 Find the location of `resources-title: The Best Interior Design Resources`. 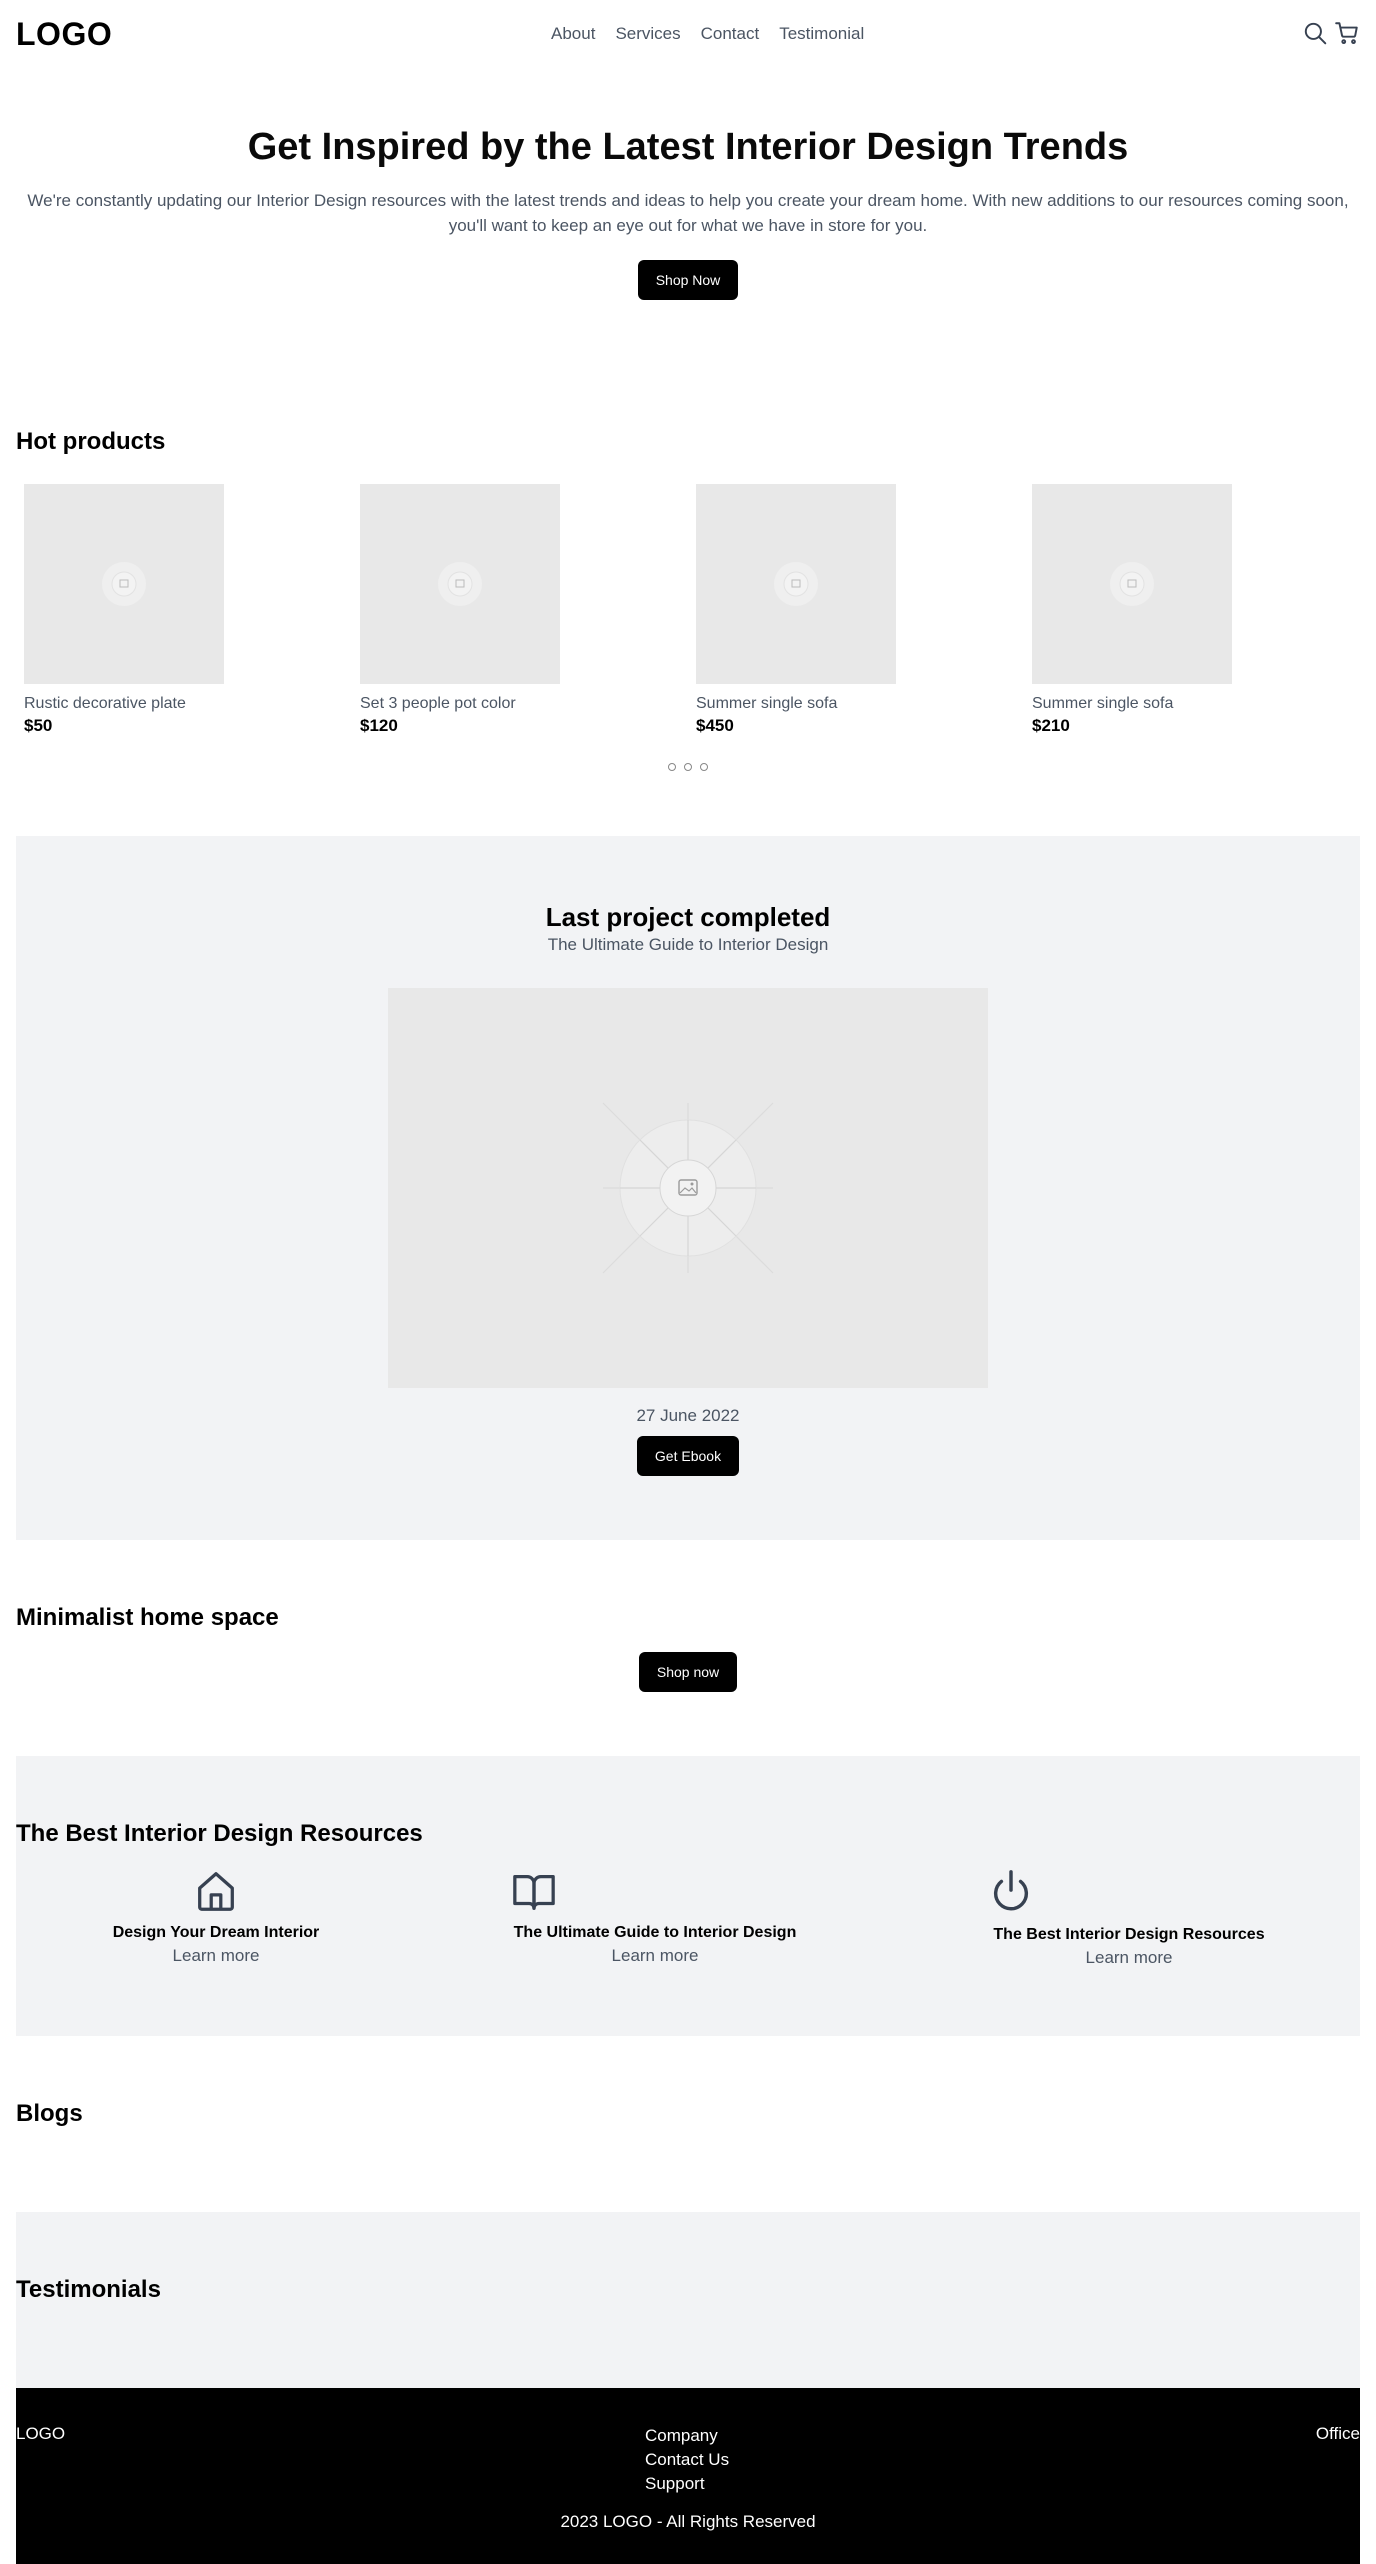

resources-title: The Best Interior Design Resources is located at coordinates (219, 1833).